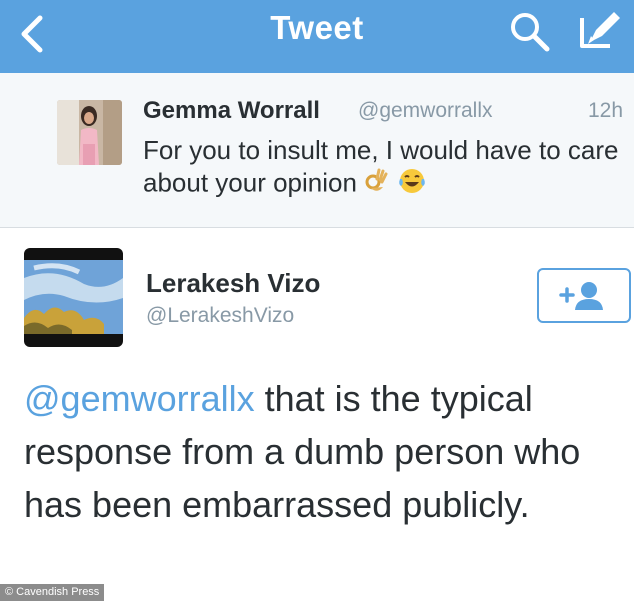 The height and width of the screenshot is (601, 634). I want to click on search-icon, so click(530, 32).